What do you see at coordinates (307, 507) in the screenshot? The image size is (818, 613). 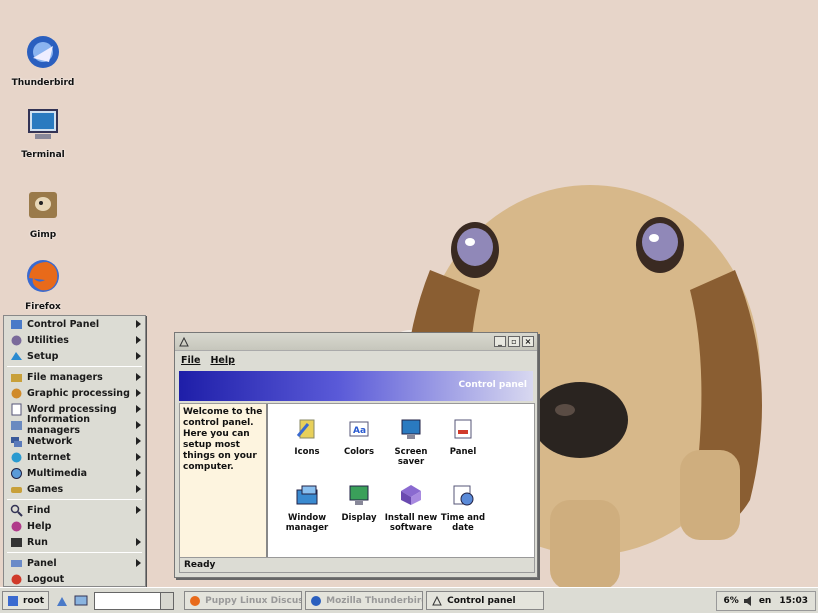 I see `cp-item-window-manager: Window manager` at bounding box center [307, 507].